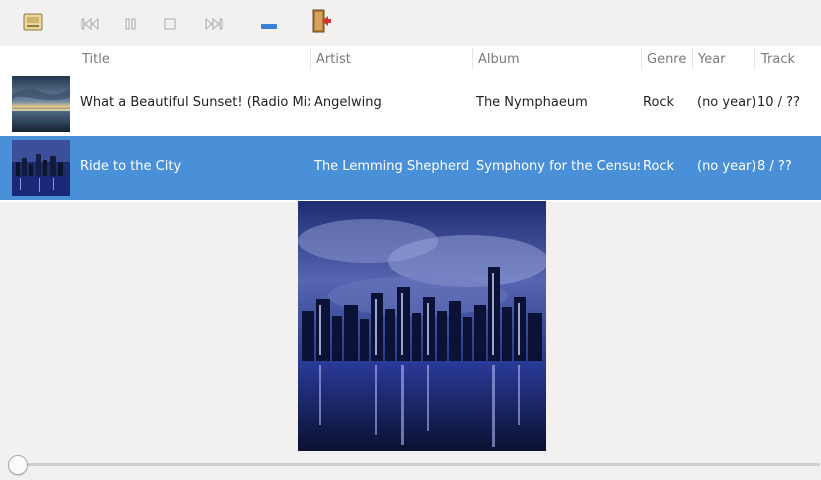  Describe the element at coordinates (348, 102) in the screenshot. I see `cell-artist: Angelwing` at that location.